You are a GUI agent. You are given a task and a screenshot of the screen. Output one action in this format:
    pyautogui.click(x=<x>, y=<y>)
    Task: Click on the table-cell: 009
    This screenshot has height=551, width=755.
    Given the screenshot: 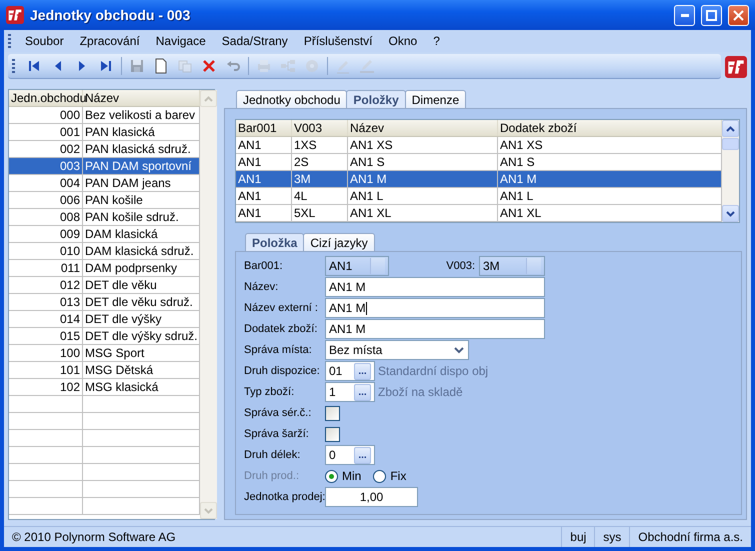 What is the action you would take?
    pyautogui.click(x=46, y=234)
    